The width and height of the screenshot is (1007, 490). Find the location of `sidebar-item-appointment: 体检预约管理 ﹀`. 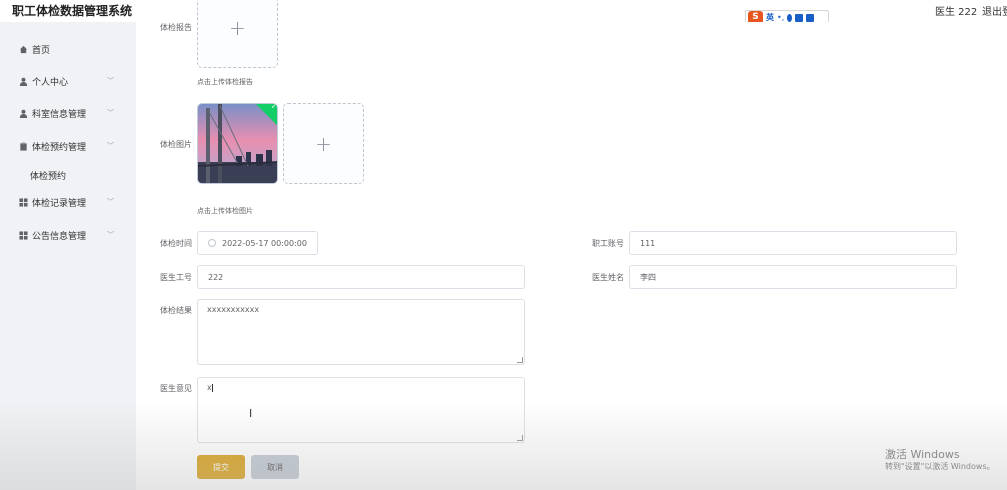

sidebar-item-appointment: 体检预约管理 ﹀ is located at coordinates (68, 146).